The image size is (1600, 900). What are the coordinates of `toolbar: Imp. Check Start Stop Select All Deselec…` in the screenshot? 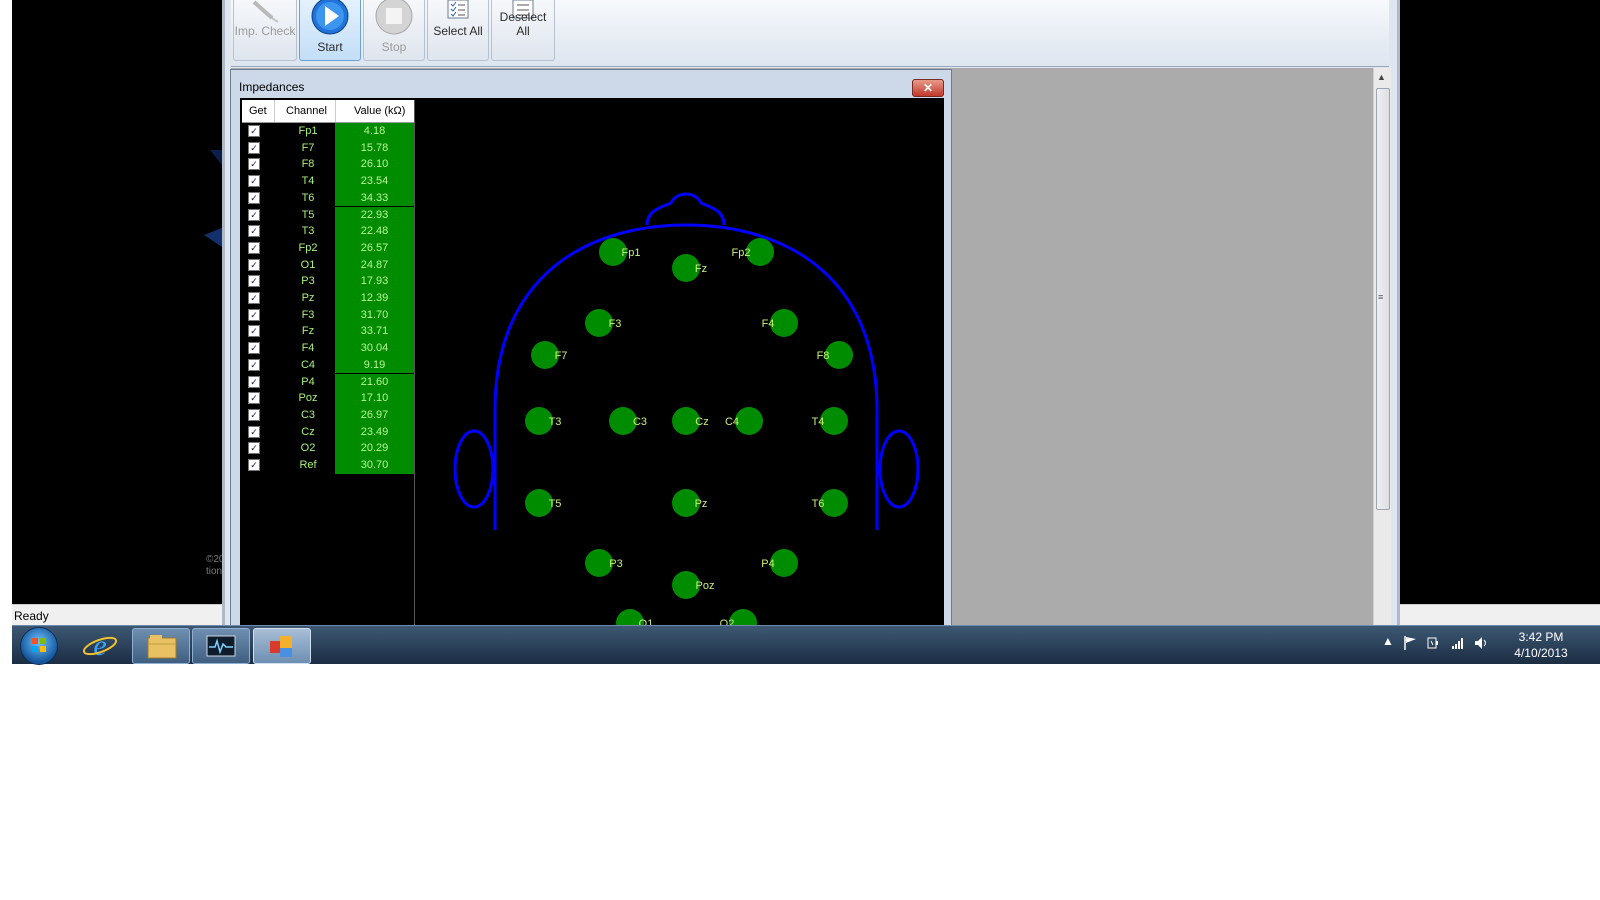 It's located at (810, 33).